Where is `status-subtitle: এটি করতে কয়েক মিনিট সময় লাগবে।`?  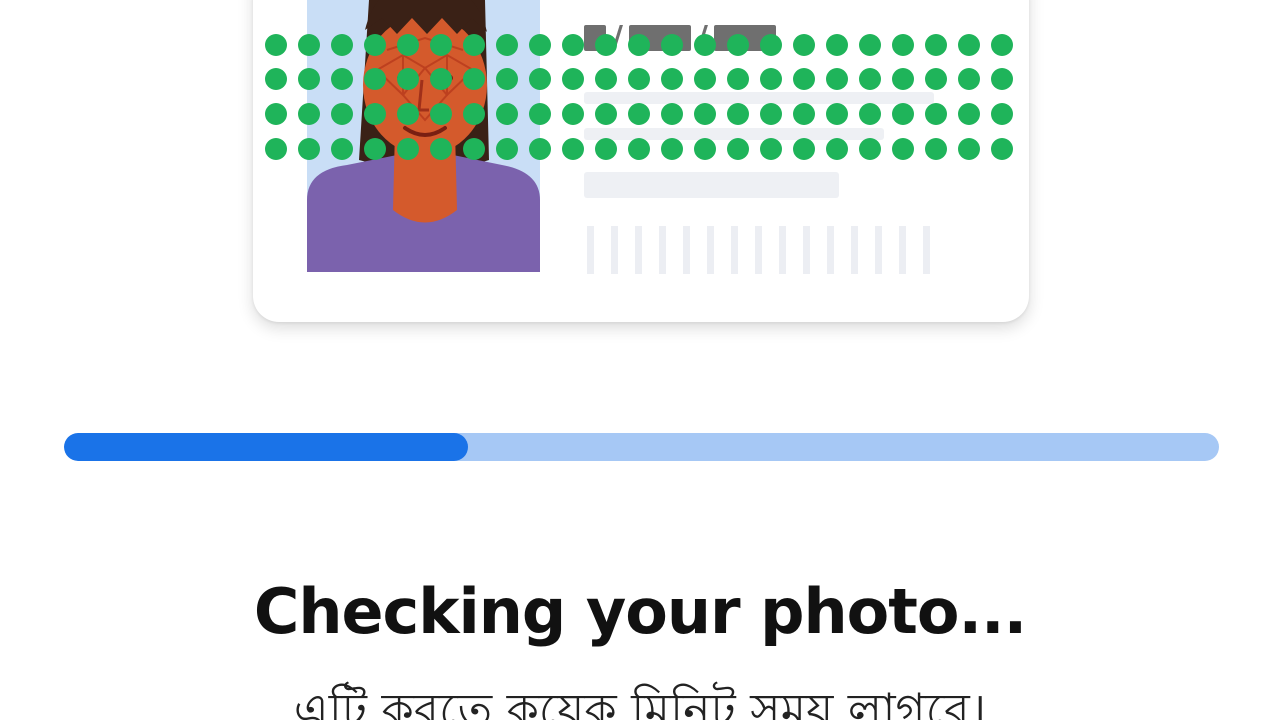
status-subtitle: এটি করতে কয়েক মিনিট সময় লাগবে। is located at coordinates (640, 701).